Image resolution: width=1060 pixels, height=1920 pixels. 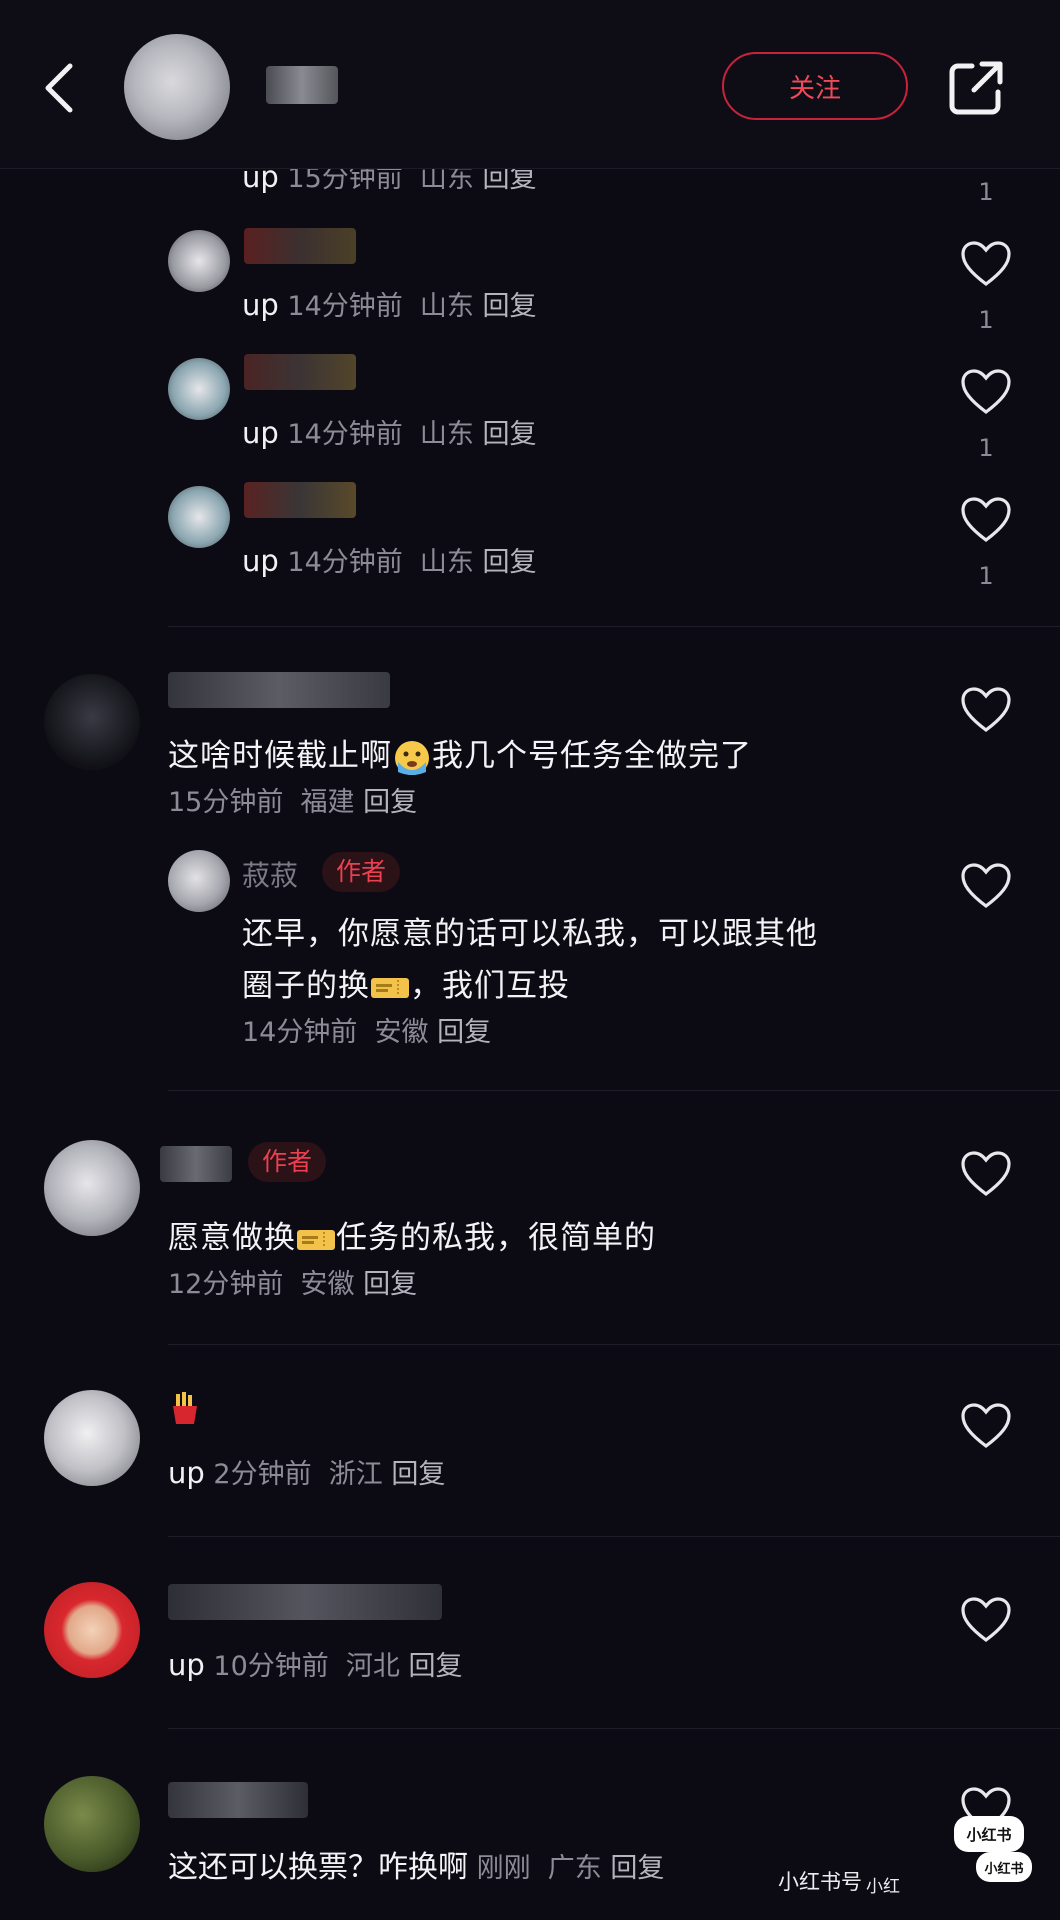 I want to click on watermark-suffix: 小红, so click(x=883, y=1887).